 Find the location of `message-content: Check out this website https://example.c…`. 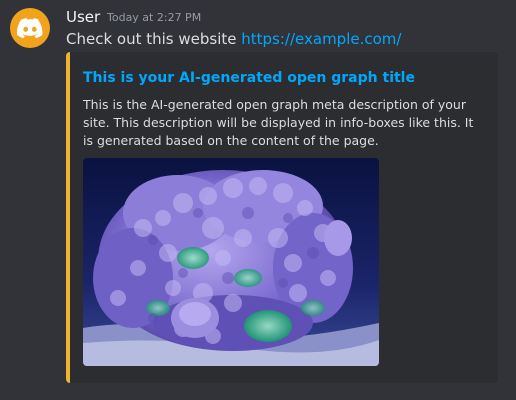

message-content: Check out this website https://example.c… is located at coordinates (233, 39).